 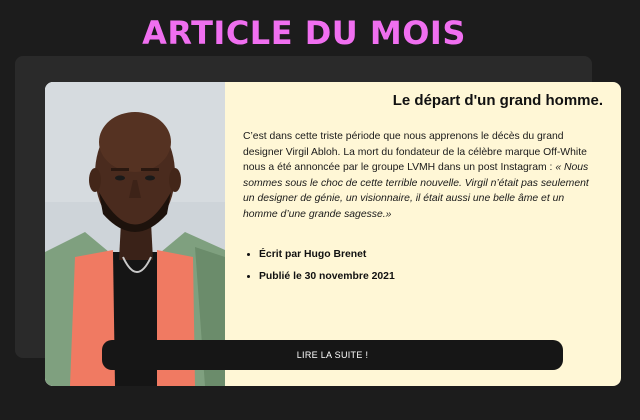 What do you see at coordinates (497, 100) in the screenshot?
I see `article-title: Le départ d'un grand homme.` at bounding box center [497, 100].